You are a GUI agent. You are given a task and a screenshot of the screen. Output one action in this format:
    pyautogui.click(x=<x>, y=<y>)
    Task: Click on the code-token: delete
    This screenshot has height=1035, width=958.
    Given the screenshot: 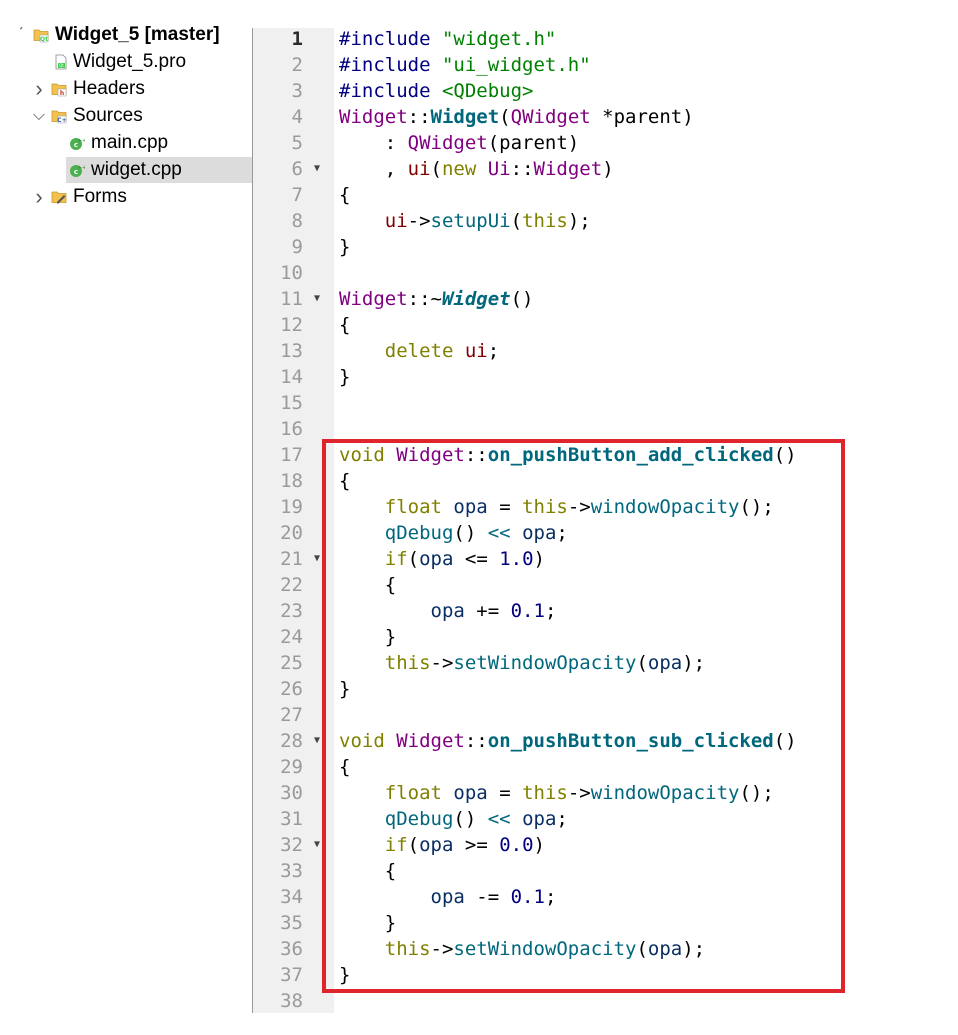 What is the action you would take?
    pyautogui.click(x=419, y=351)
    